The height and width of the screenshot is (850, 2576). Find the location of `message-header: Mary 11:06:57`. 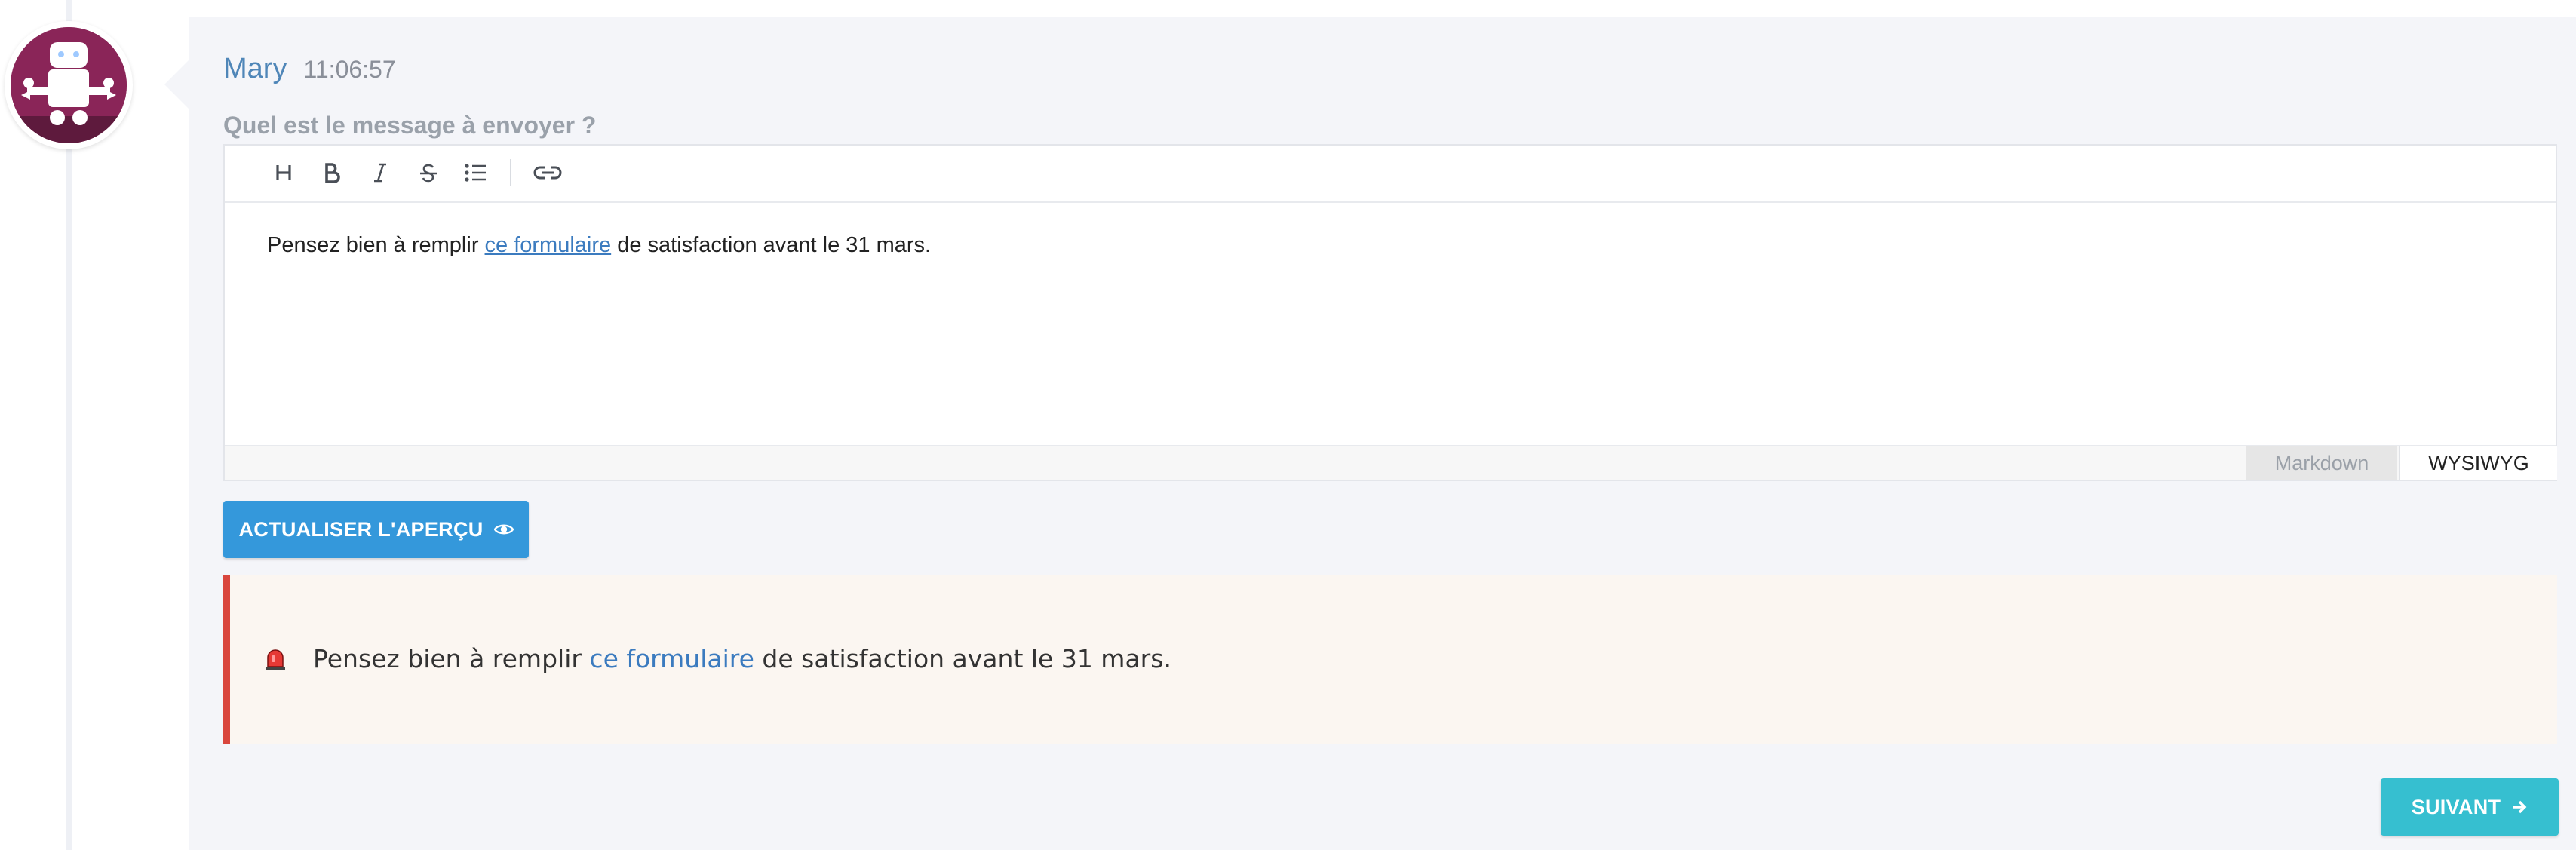

message-header: Mary 11:06:57 is located at coordinates (309, 72).